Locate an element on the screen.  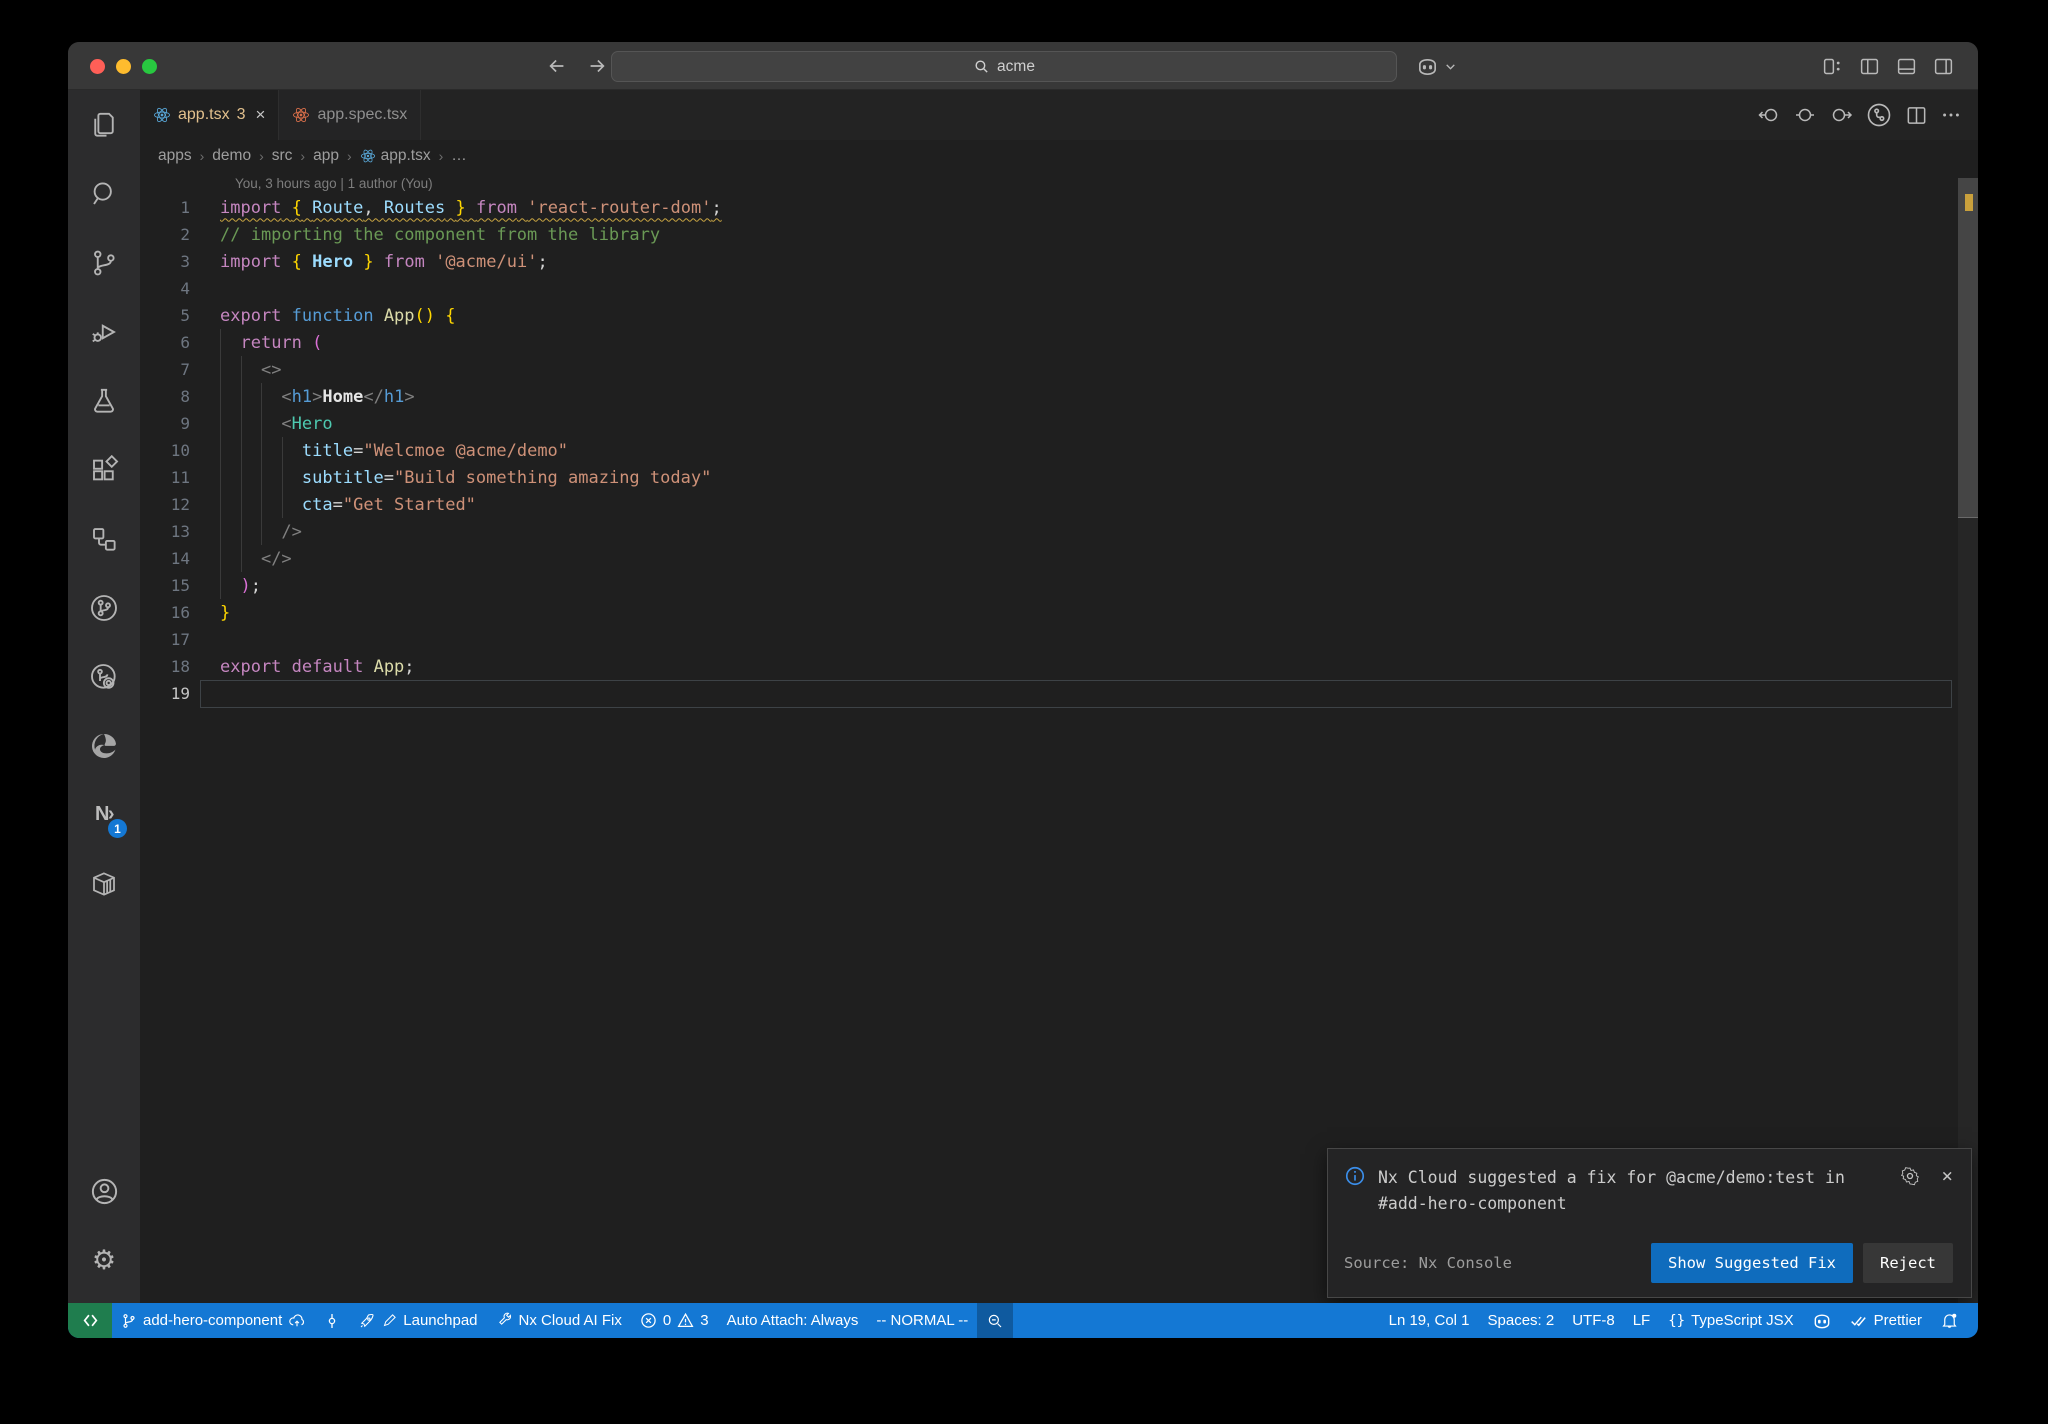
warning-count: 3 is located at coordinates (704, 1320).